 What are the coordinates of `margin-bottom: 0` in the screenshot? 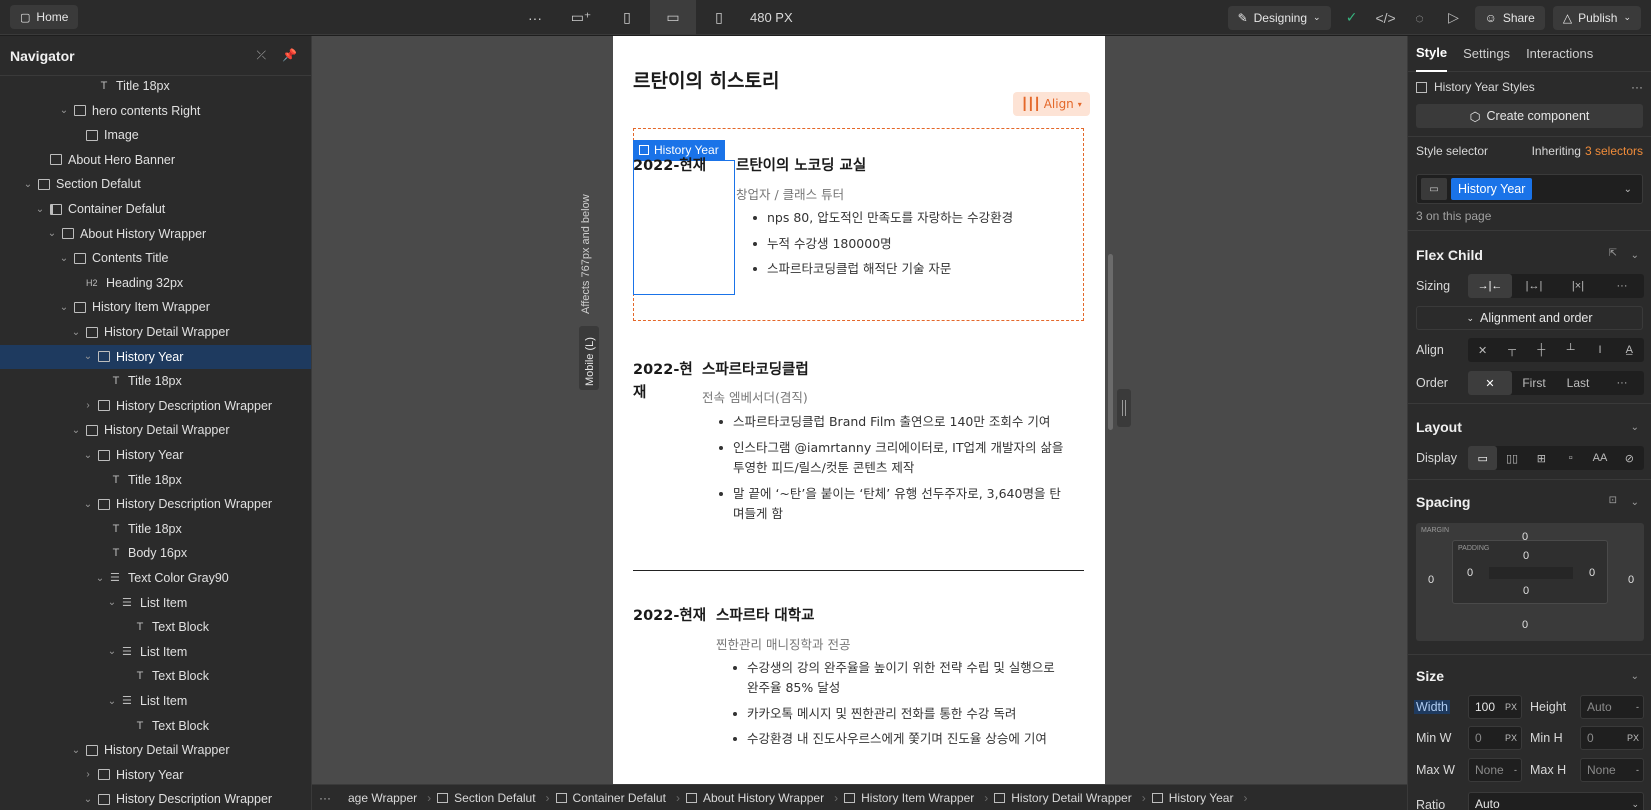 It's located at (1525, 625).